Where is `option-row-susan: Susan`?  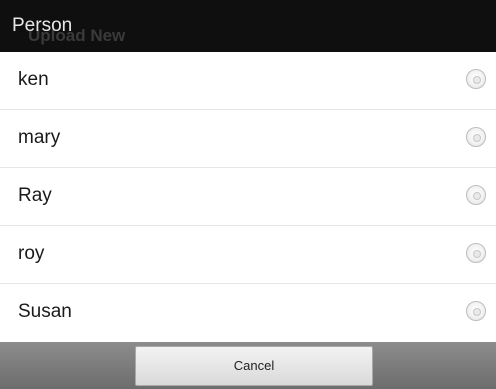
option-row-susan: Susan is located at coordinates (248, 312).